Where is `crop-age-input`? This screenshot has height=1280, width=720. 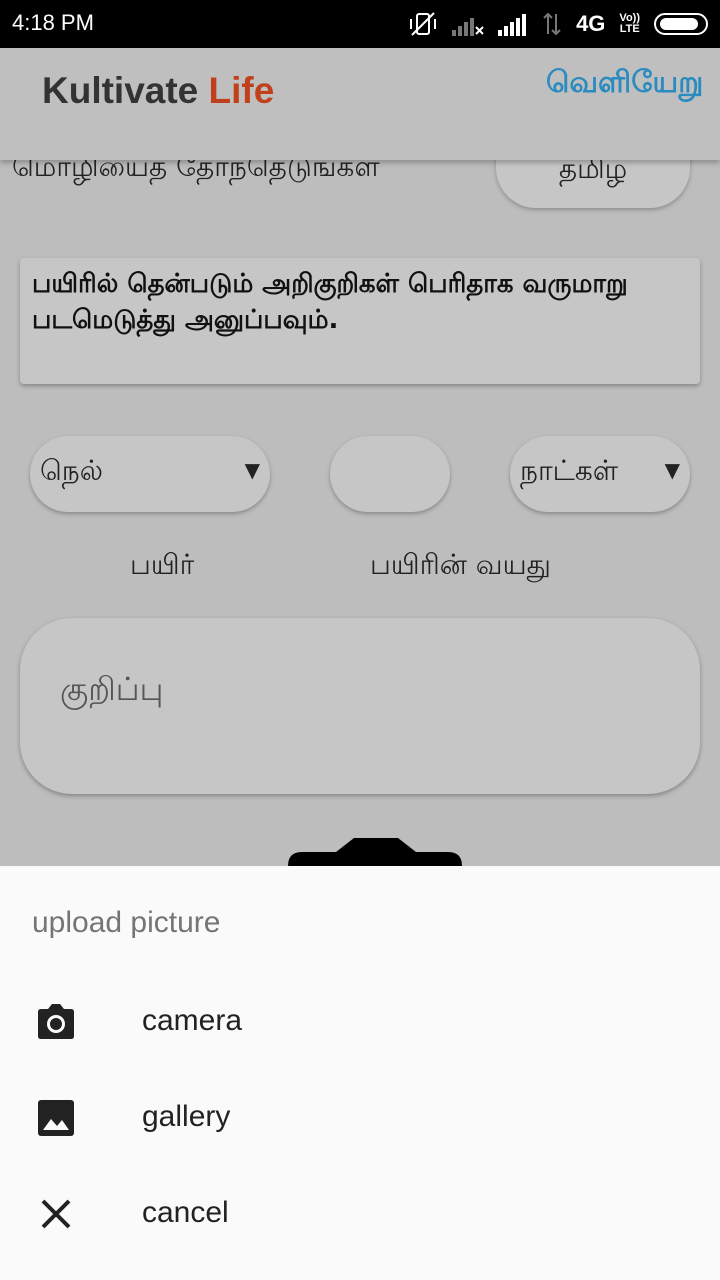 crop-age-input is located at coordinates (390, 474).